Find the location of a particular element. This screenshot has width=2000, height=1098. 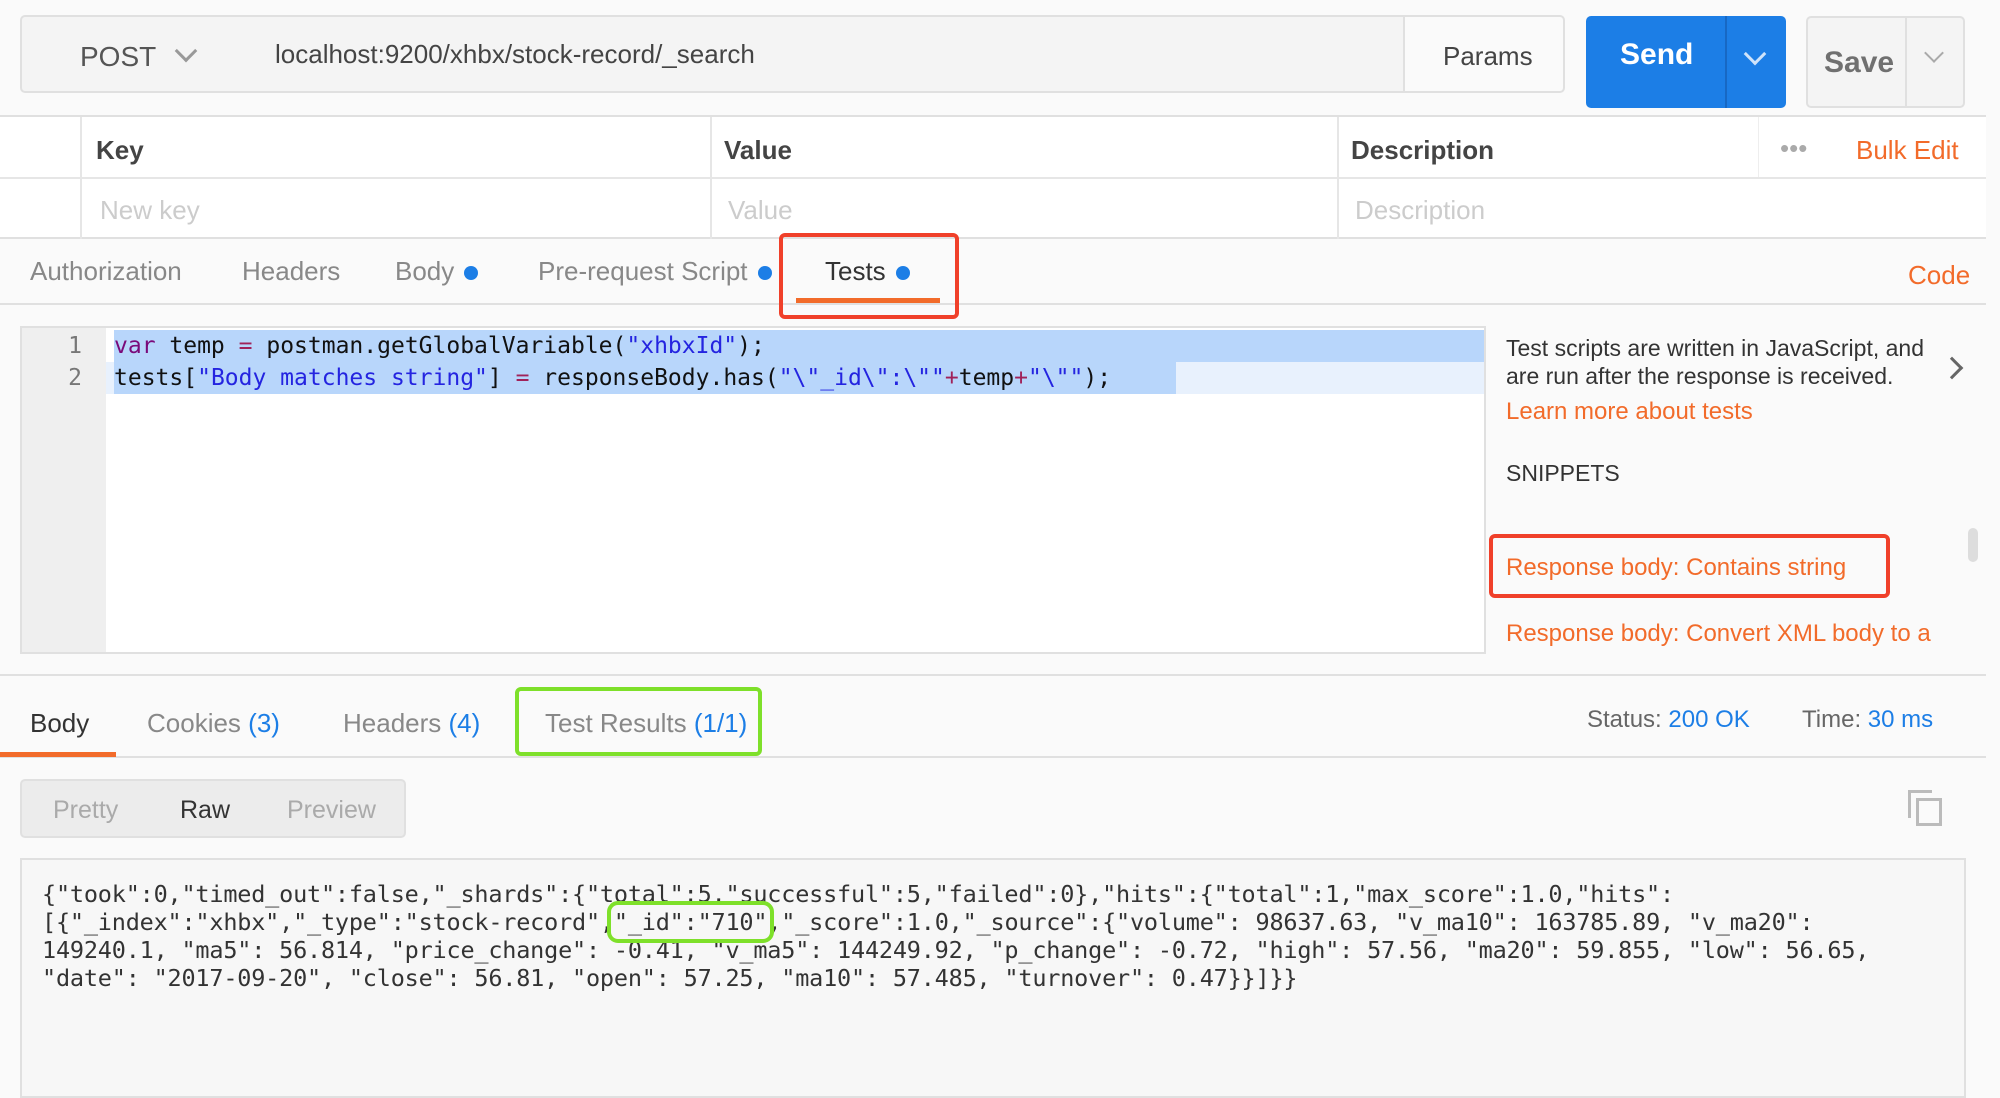

tab-prerequest-label: Pre-request Script is located at coordinates (643, 271).